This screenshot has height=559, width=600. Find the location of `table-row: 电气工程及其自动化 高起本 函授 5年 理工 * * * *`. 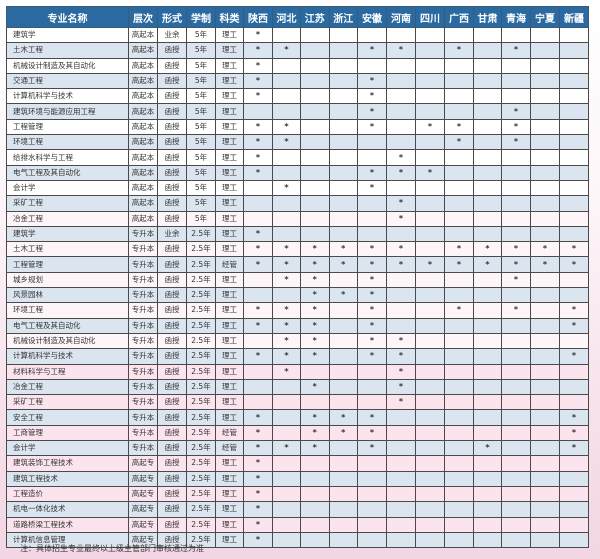

table-row: 电气工程及其自动化 高起本 函授 5年 理工 * * * * is located at coordinates (297, 172).